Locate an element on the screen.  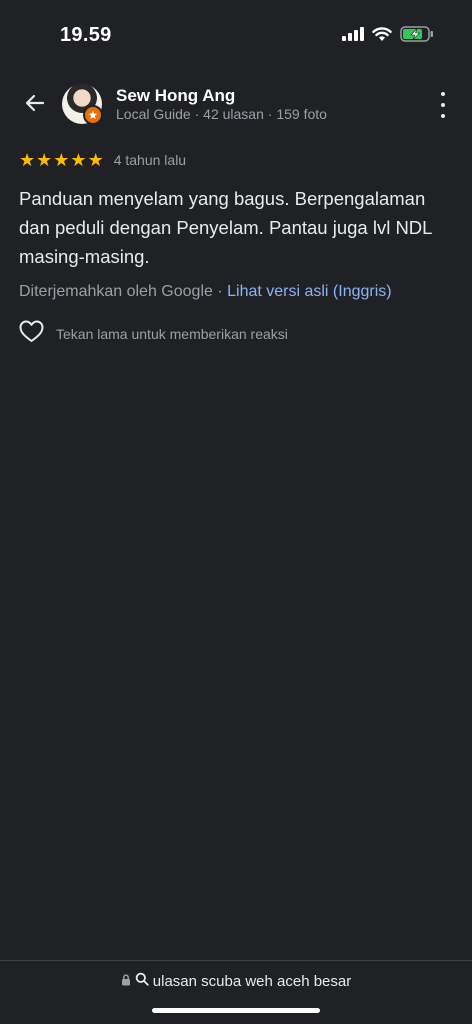
status-icons is located at coordinates (388, 36).